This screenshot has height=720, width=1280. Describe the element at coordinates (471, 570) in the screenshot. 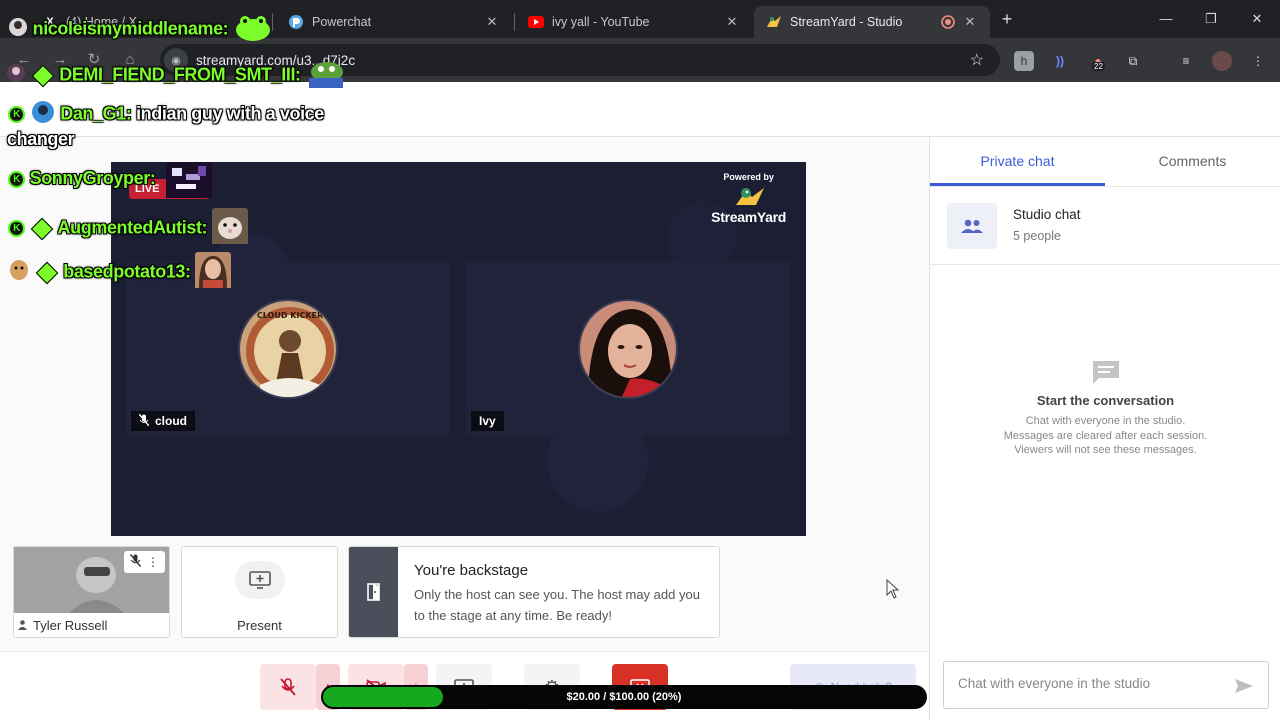

I see `backstage-title: You're backstage` at that location.